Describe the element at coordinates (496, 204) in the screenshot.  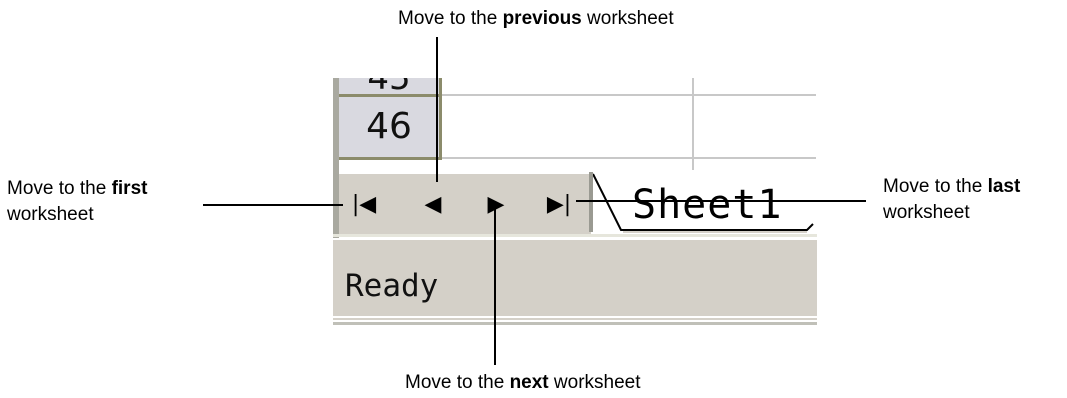
I see `next-sheet-button: ▶` at that location.